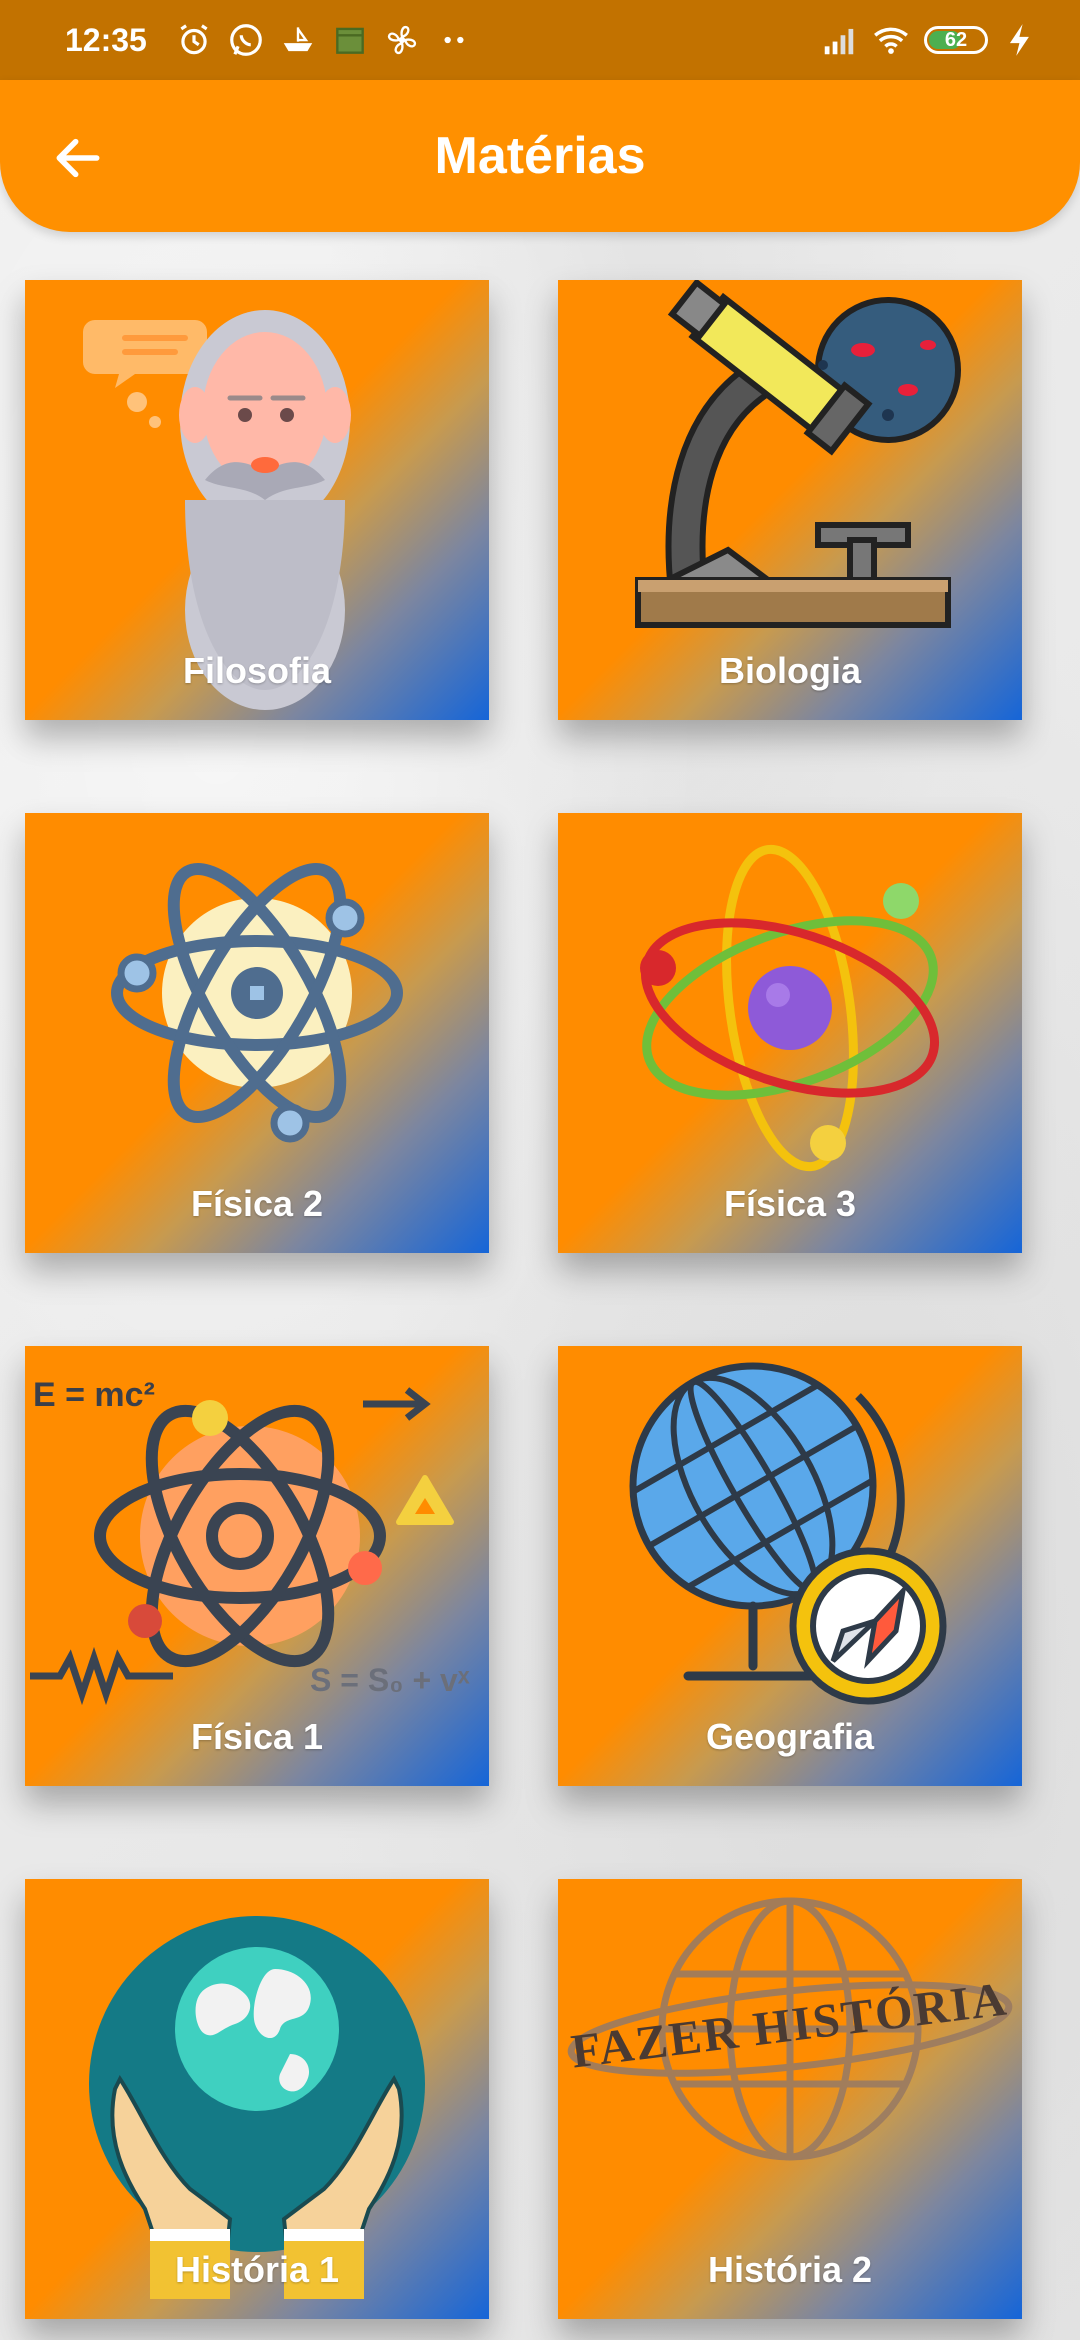  I want to click on status-right: 62, so click(930, 40).